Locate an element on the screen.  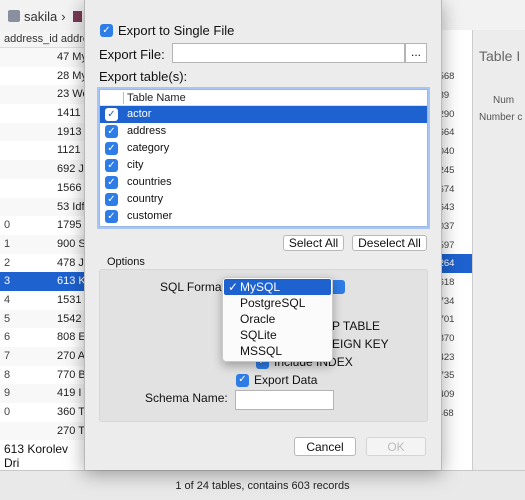
table-row: 53 Idf is located at coordinates (42, 207).